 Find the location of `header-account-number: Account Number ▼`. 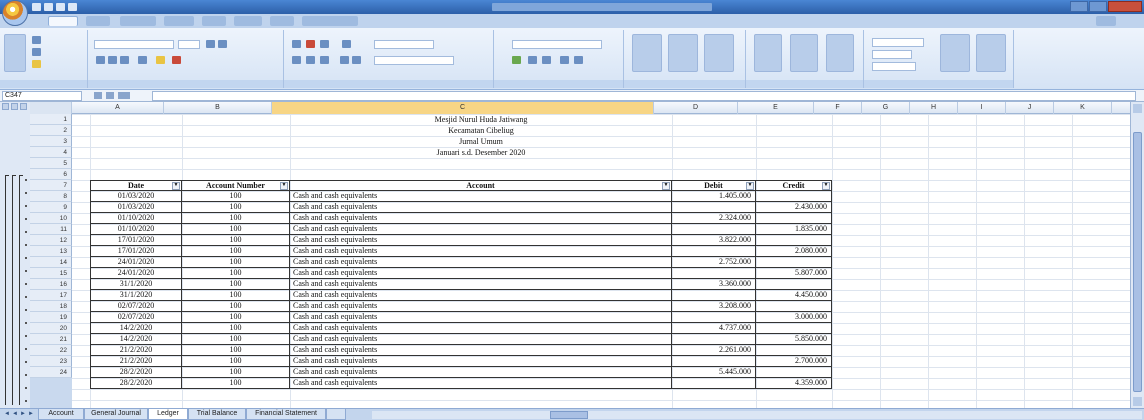

header-account-number: Account Number ▼ is located at coordinates (236, 185).